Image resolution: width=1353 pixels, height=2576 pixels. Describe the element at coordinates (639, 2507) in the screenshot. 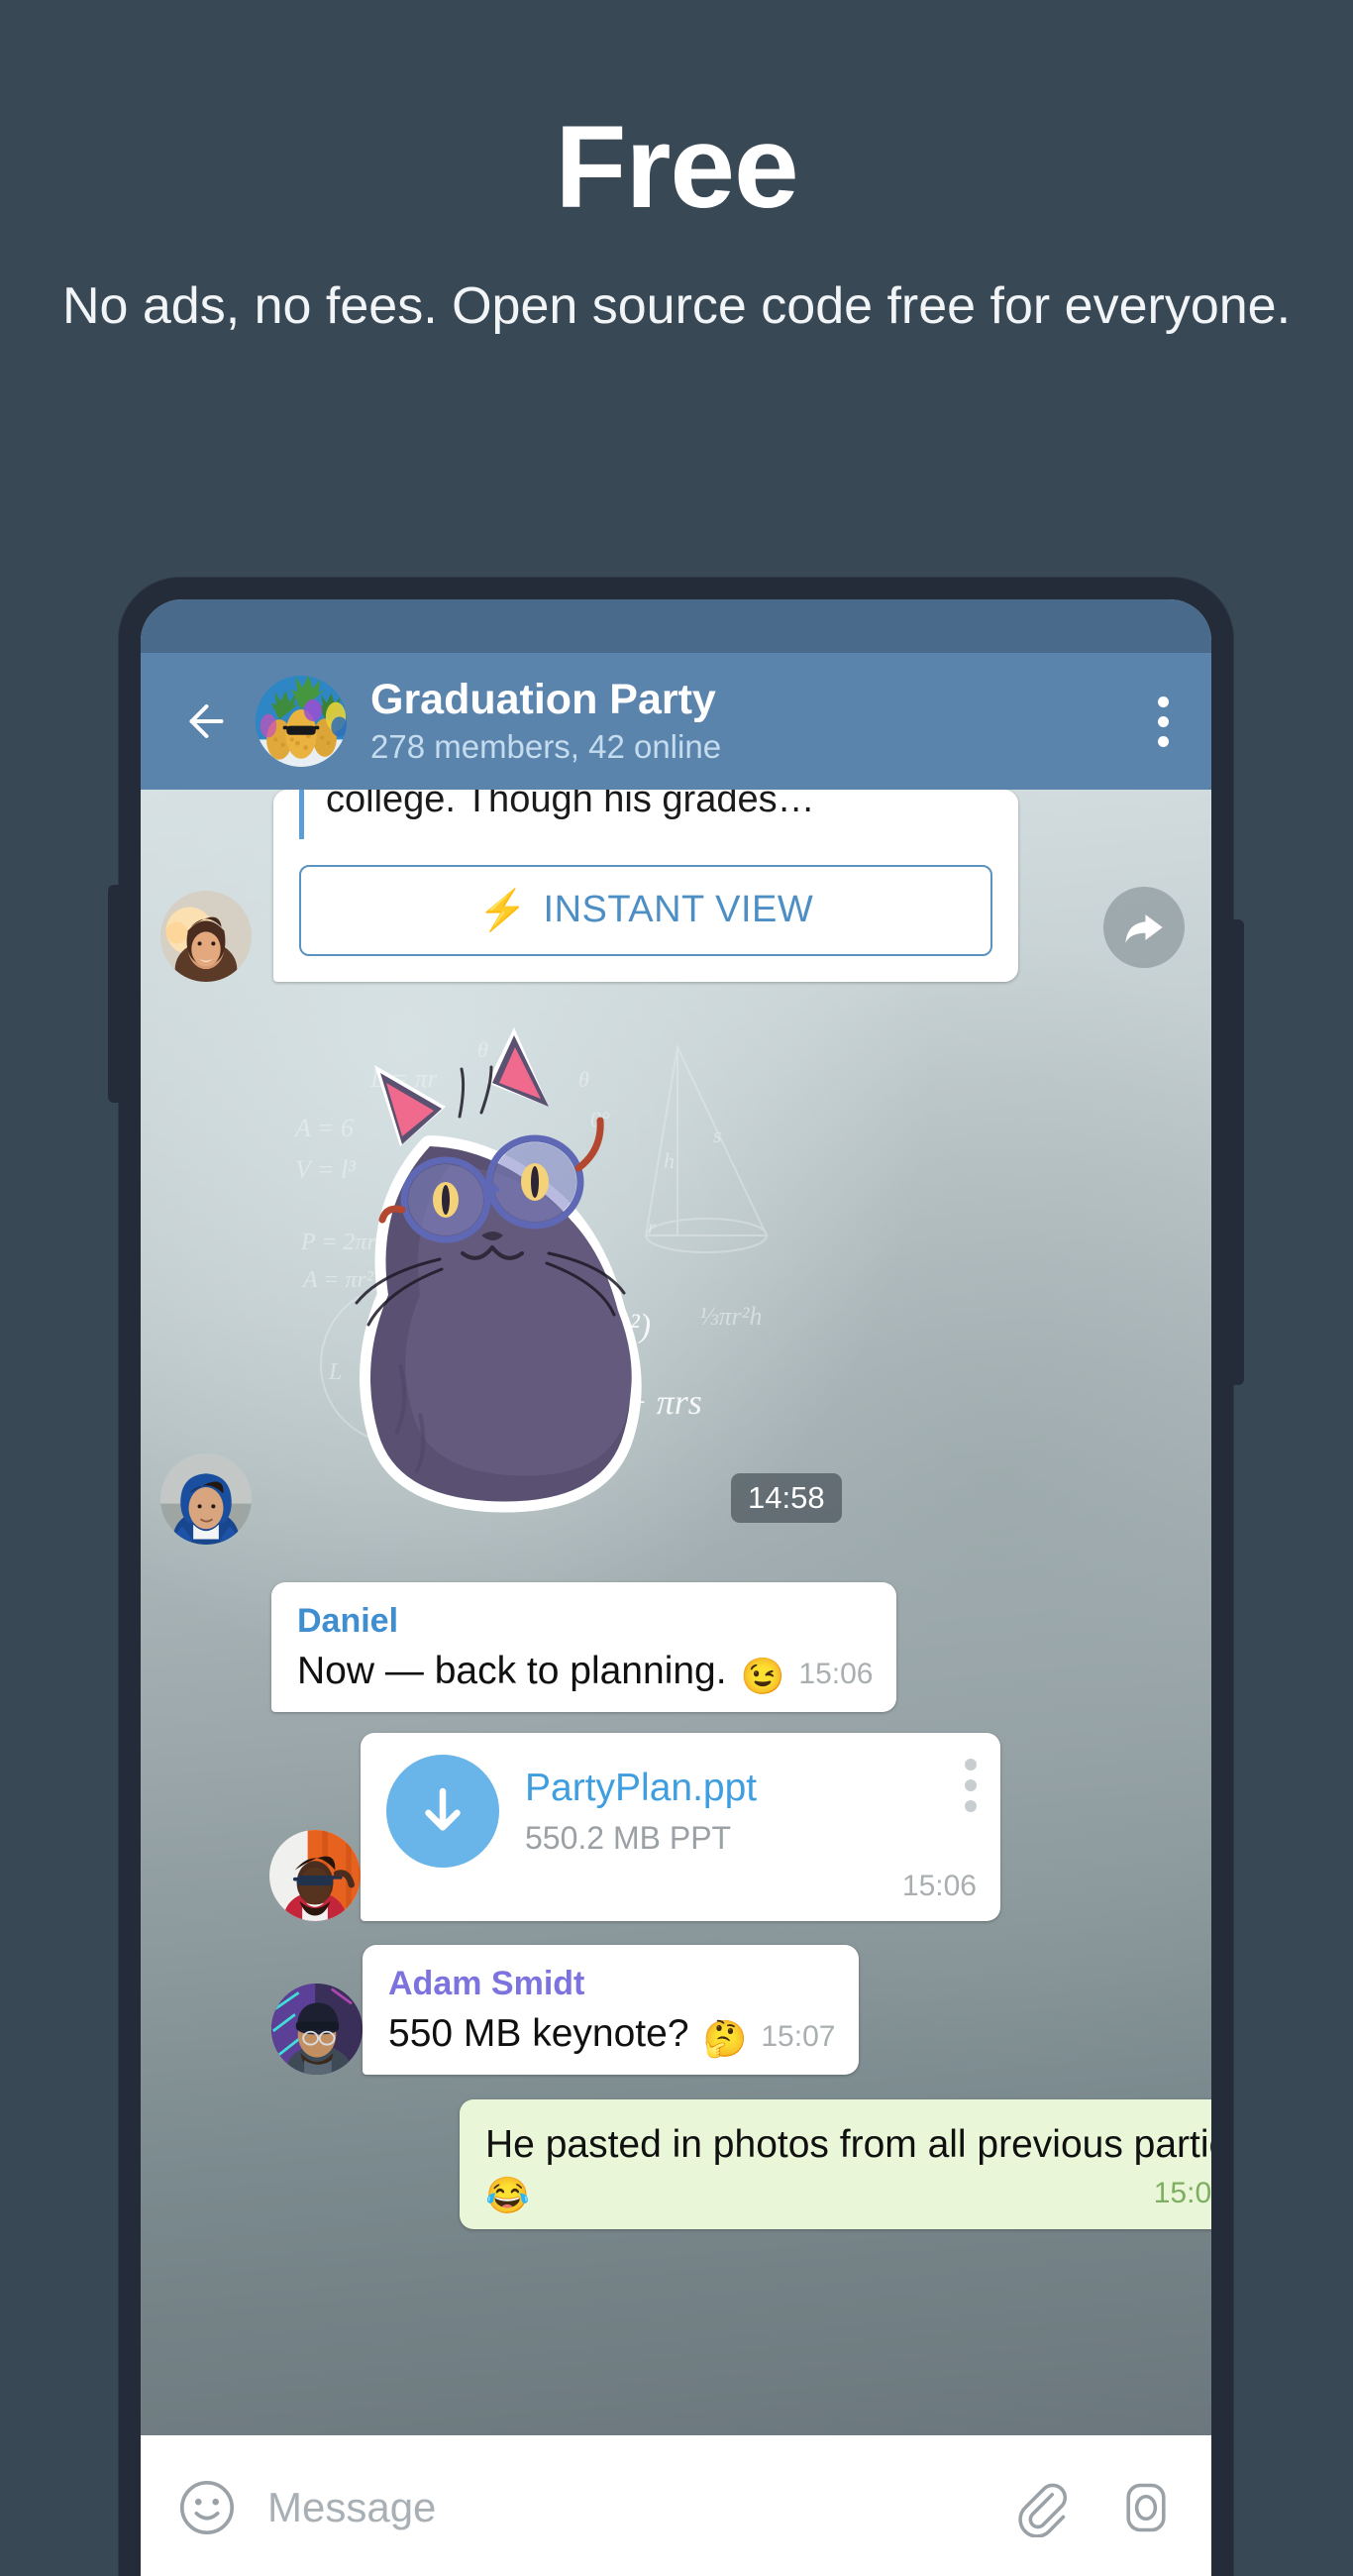

I see `message-input-placeholder: Message` at that location.